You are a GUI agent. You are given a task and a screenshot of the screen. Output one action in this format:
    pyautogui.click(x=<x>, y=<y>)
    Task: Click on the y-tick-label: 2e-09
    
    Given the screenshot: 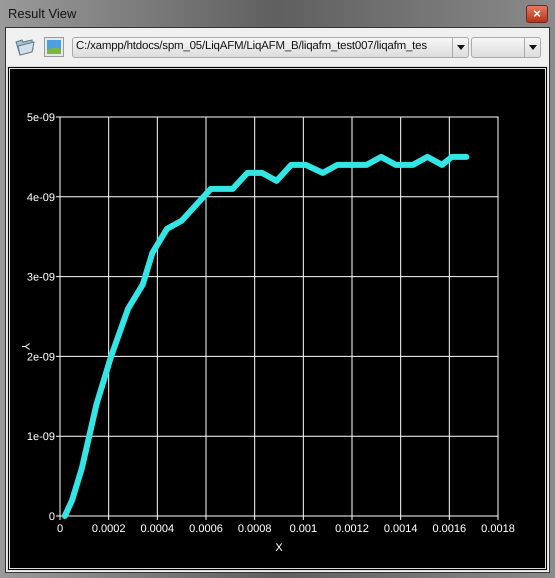 What is the action you would take?
    pyautogui.click(x=40, y=357)
    